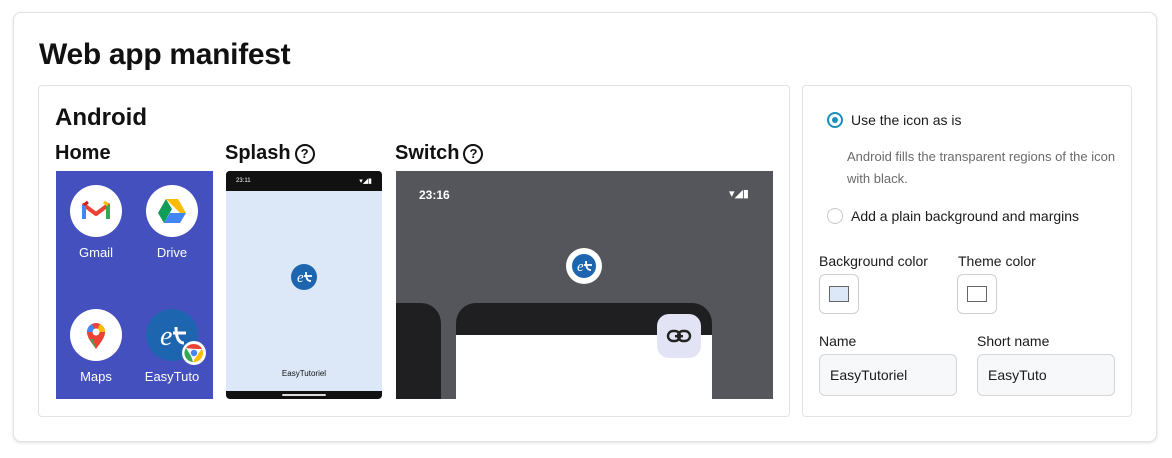 The image size is (1172, 458). What do you see at coordinates (1013, 341) in the screenshot?
I see `short-name-label: Short name` at bounding box center [1013, 341].